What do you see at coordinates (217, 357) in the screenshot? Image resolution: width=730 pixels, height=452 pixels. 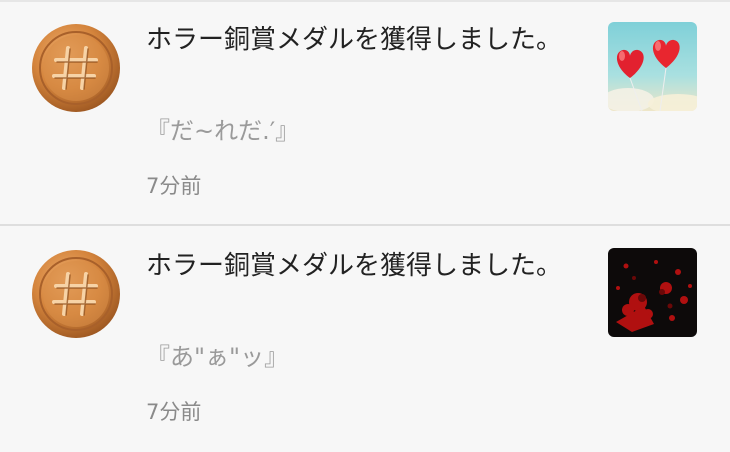 I see `story-title: 『あ"ぁ"ッ』` at bounding box center [217, 357].